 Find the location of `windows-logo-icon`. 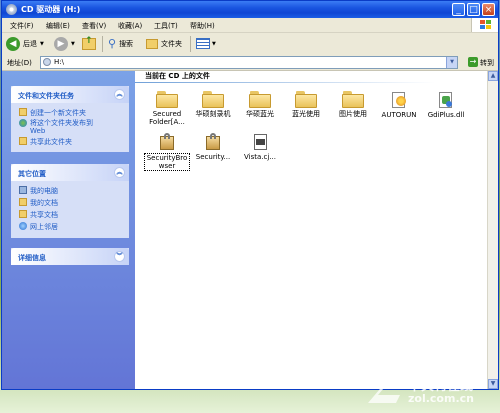

windows-logo-icon is located at coordinates (484, 25).